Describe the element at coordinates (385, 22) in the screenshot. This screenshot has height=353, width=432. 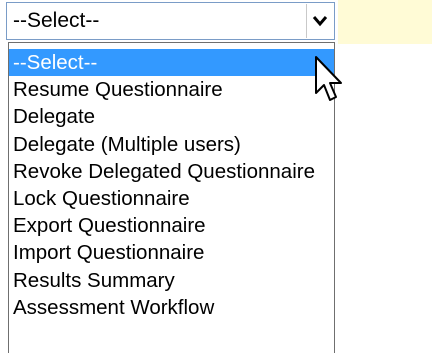
I see `page-background-strip` at that location.